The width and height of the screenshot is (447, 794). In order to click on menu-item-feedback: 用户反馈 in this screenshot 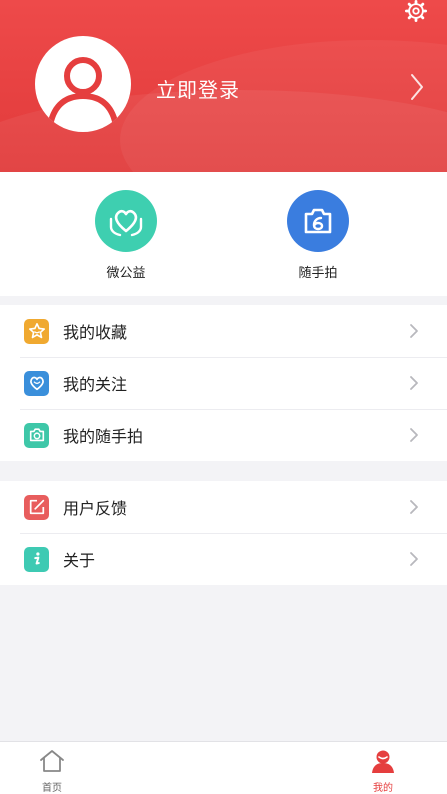, I will do `click(223, 507)`.